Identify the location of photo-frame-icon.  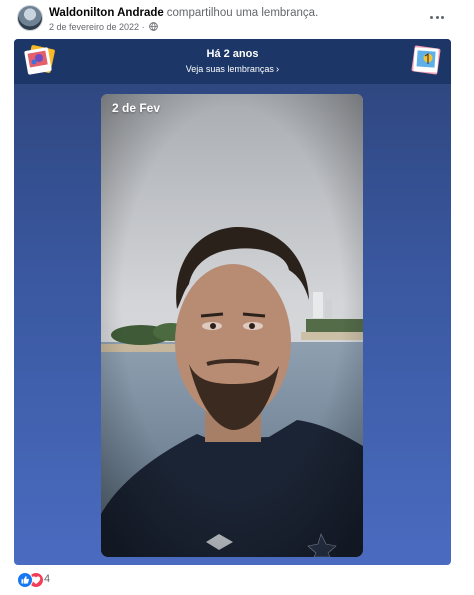
(426, 60).